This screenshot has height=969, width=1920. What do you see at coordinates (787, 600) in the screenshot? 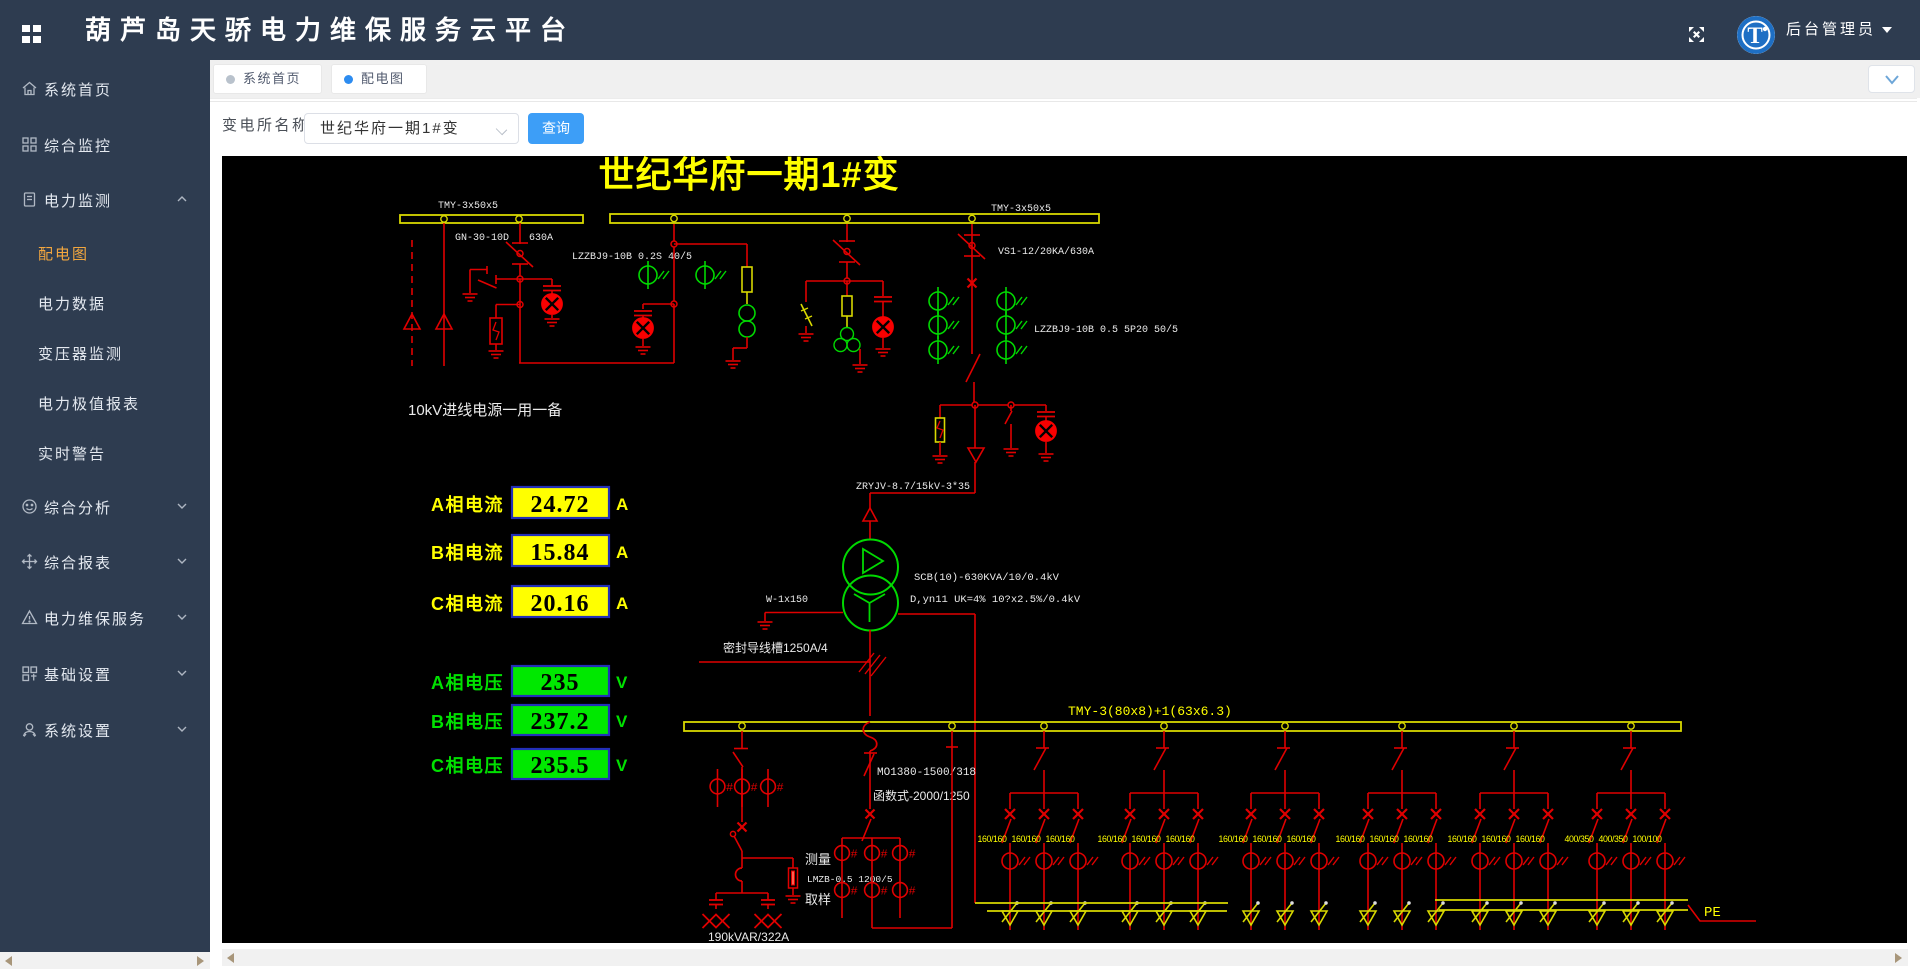
I see `svg-text: W-1x150` at bounding box center [787, 600].